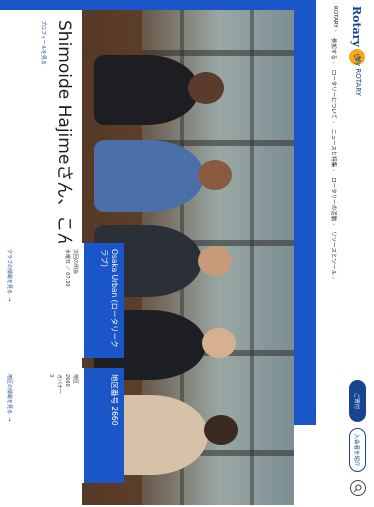 The width and height of the screenshot is (374, 507). Describe the element at coordinates (75, 379) in the screenshot. I see `district-label: 地区` at that location.